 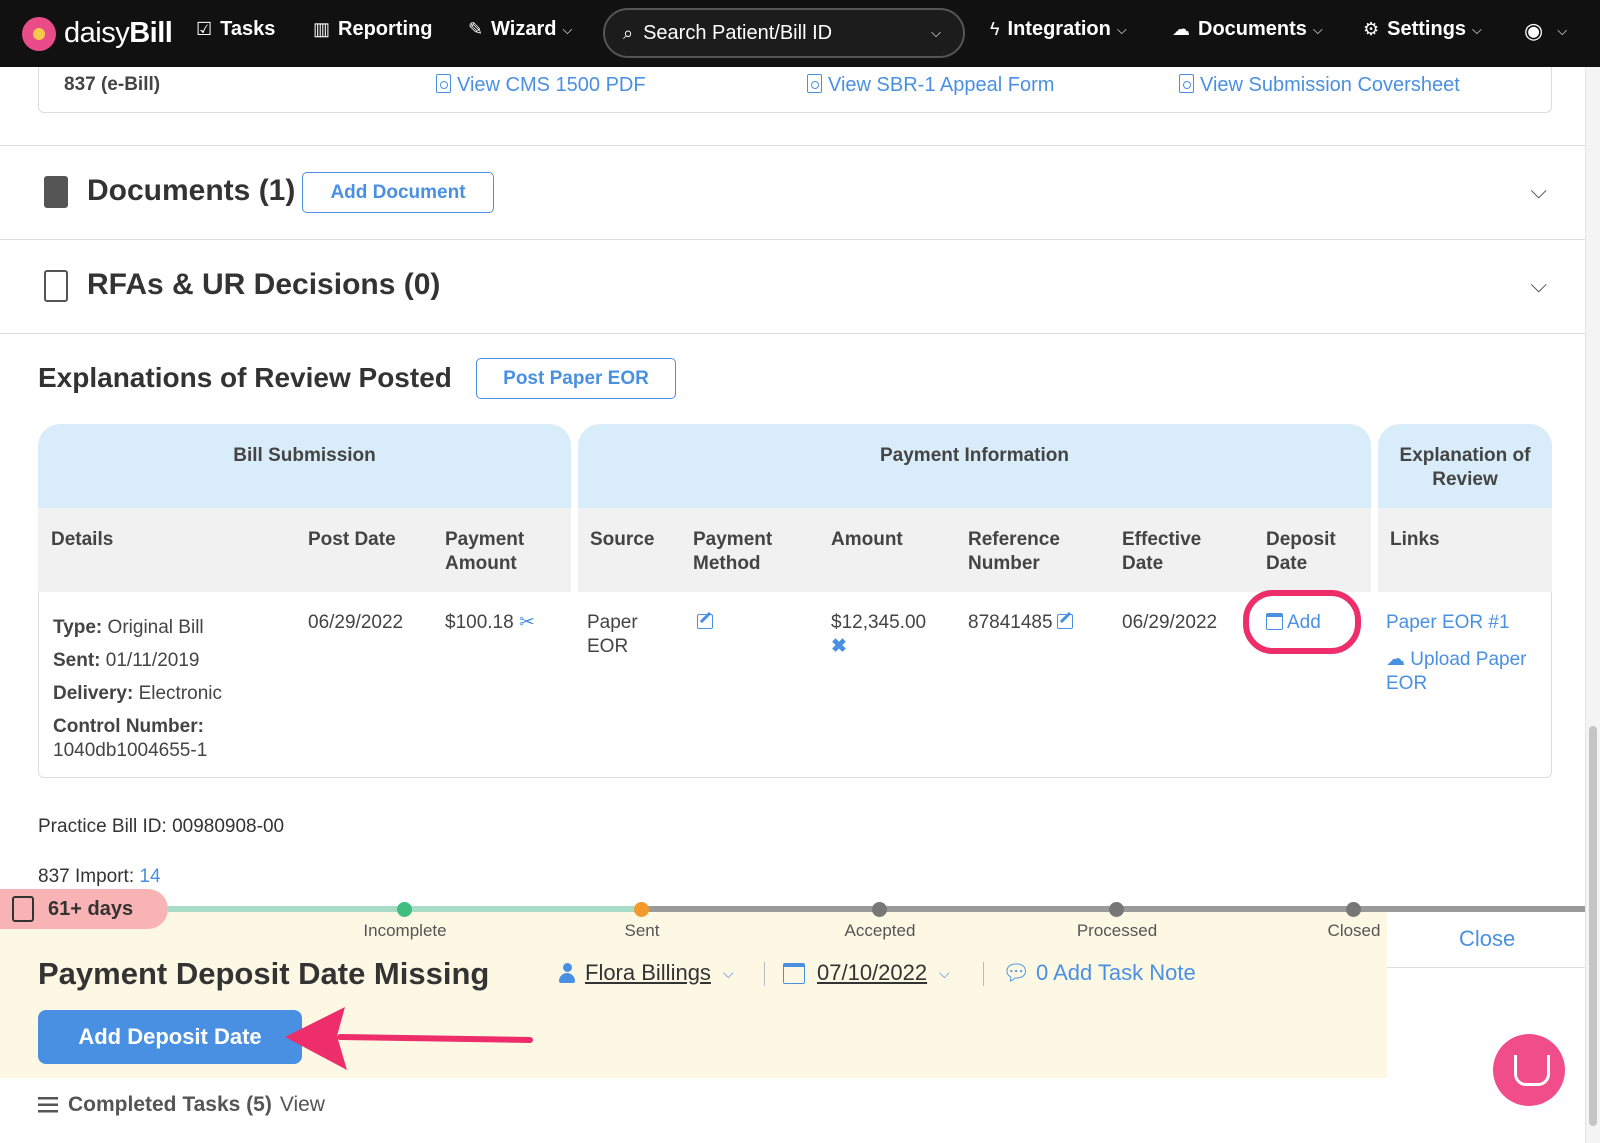 I want to click on sent-label: Sent:, so click(x=77, y=660).